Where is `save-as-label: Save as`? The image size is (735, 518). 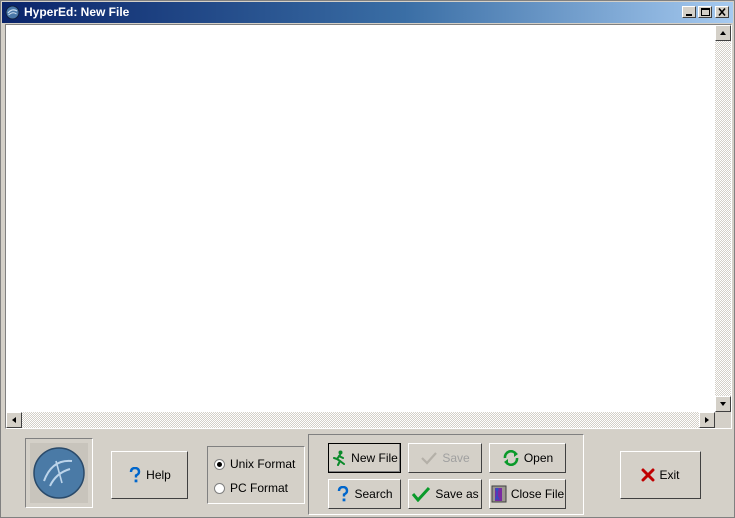
save-as-label: Save as is located at coordinates (457, 494).